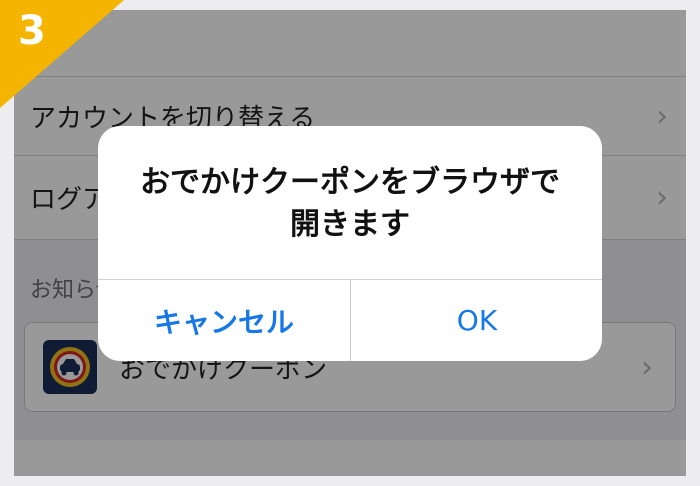  What do you see at coordinates (350, 224) in the screenshot?
I see `alert-message-line2: 開きます` at bounding box center [350, 224].